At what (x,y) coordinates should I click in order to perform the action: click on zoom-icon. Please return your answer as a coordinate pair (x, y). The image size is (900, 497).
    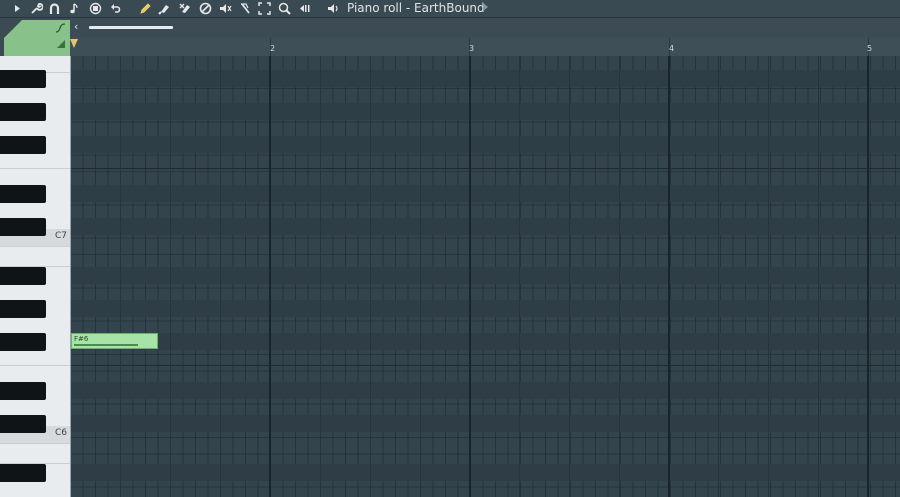
    Looking at the image, I should click on (284, 8).